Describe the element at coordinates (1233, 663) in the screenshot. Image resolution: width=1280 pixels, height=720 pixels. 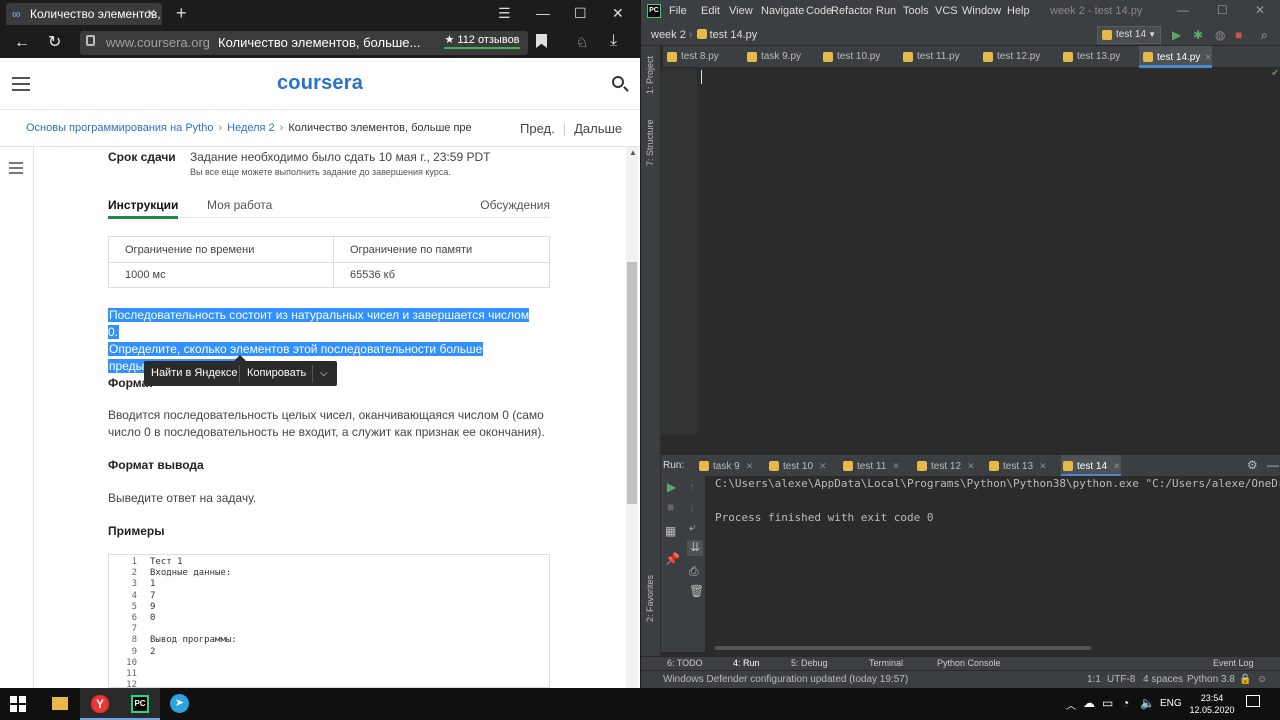
I see `event-log-button: Event Log` at that location.